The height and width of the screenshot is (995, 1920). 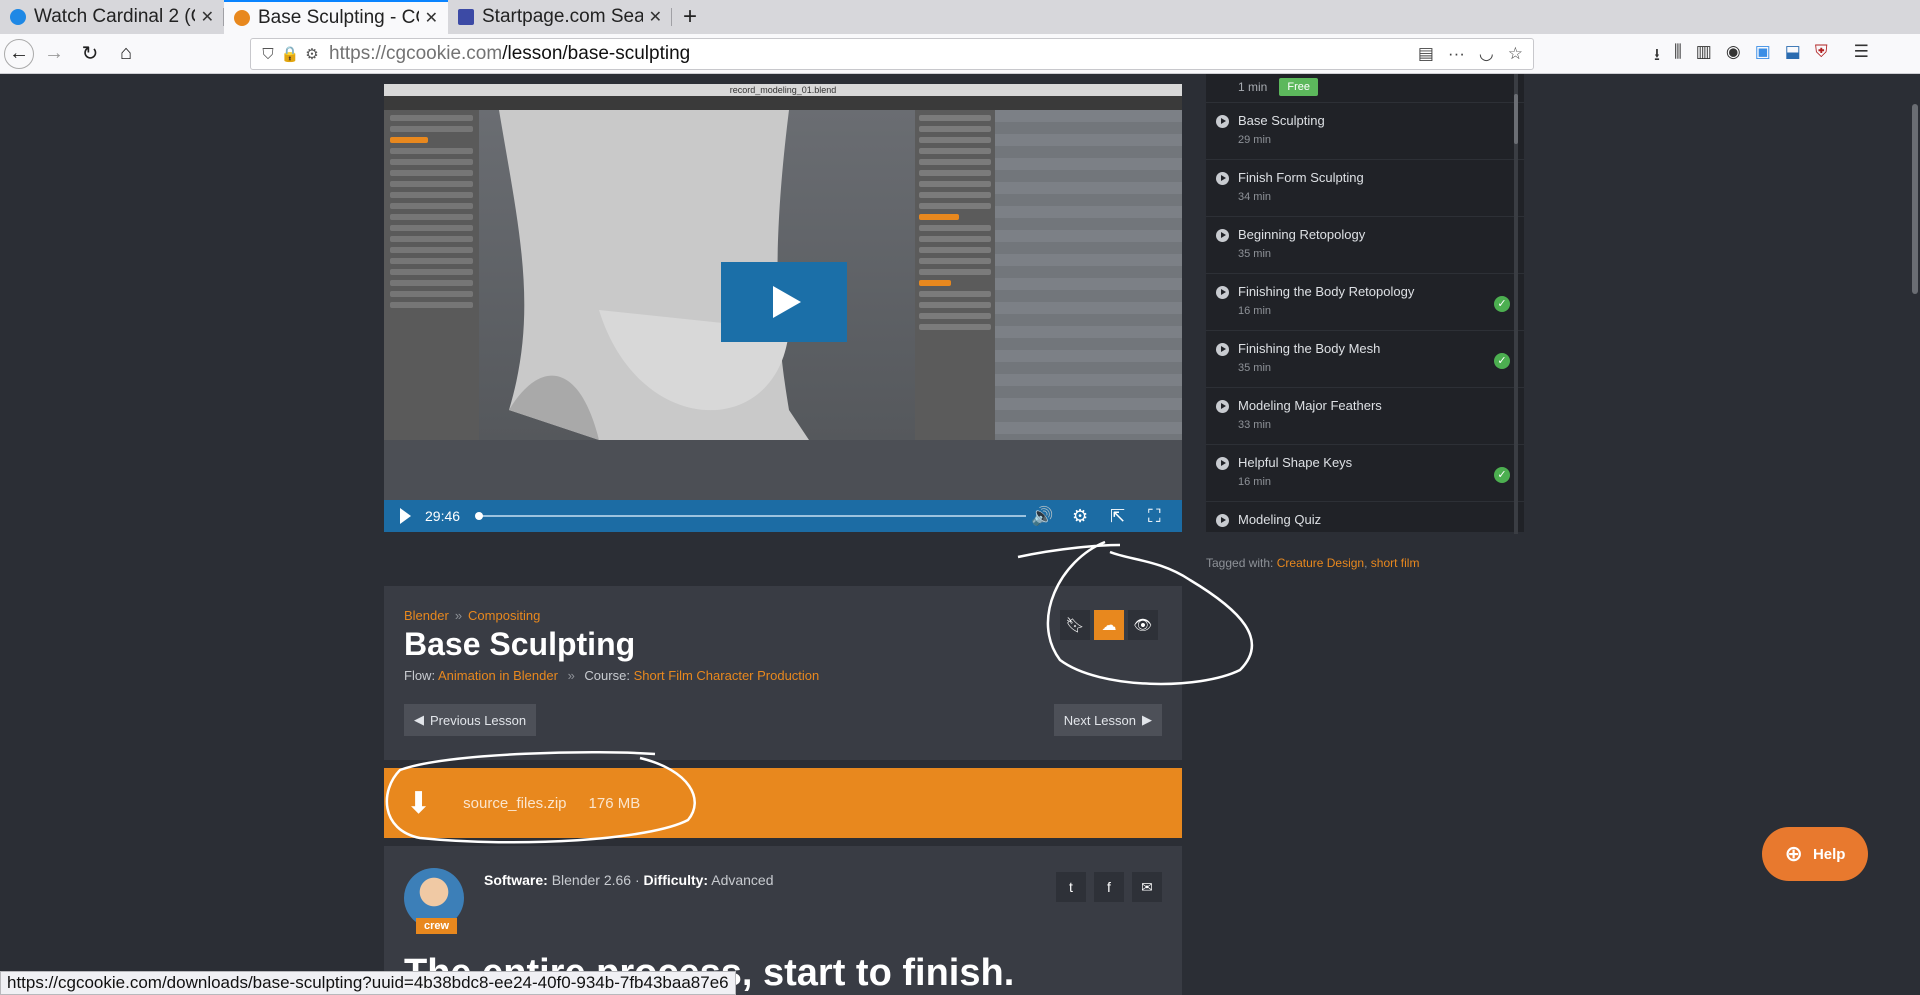 What do you see at coordinates (443, 516) in the screenshot?
I see `video-time: 29:46` at bounding box center [443, 516].